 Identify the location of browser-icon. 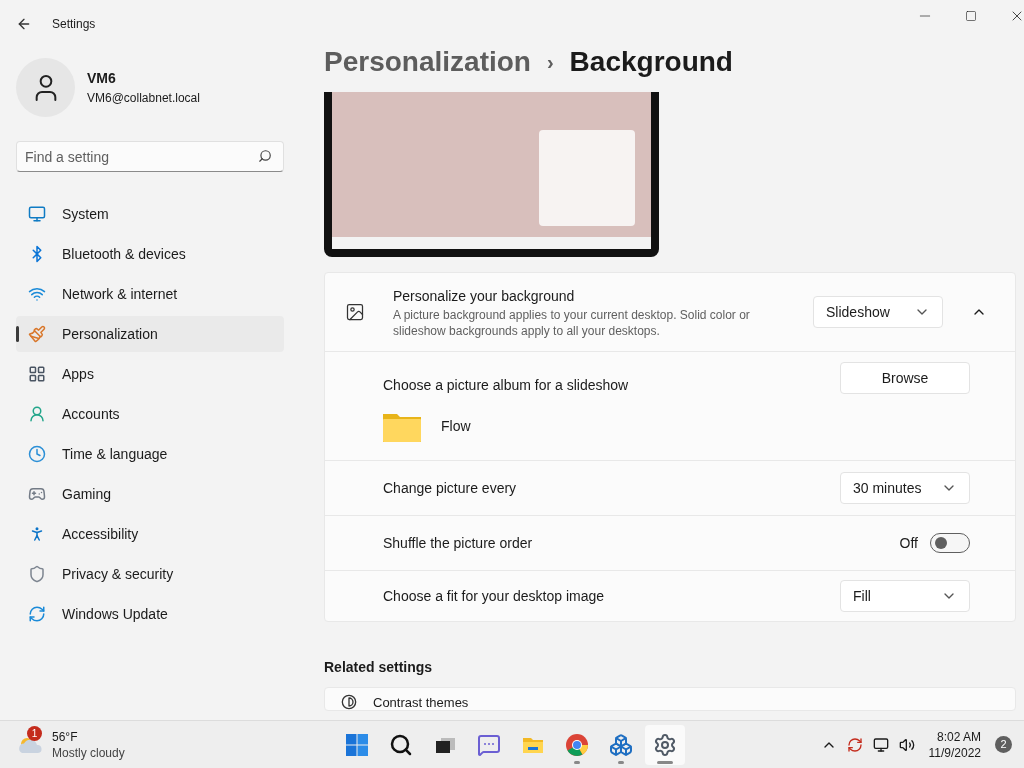
(577, 745).